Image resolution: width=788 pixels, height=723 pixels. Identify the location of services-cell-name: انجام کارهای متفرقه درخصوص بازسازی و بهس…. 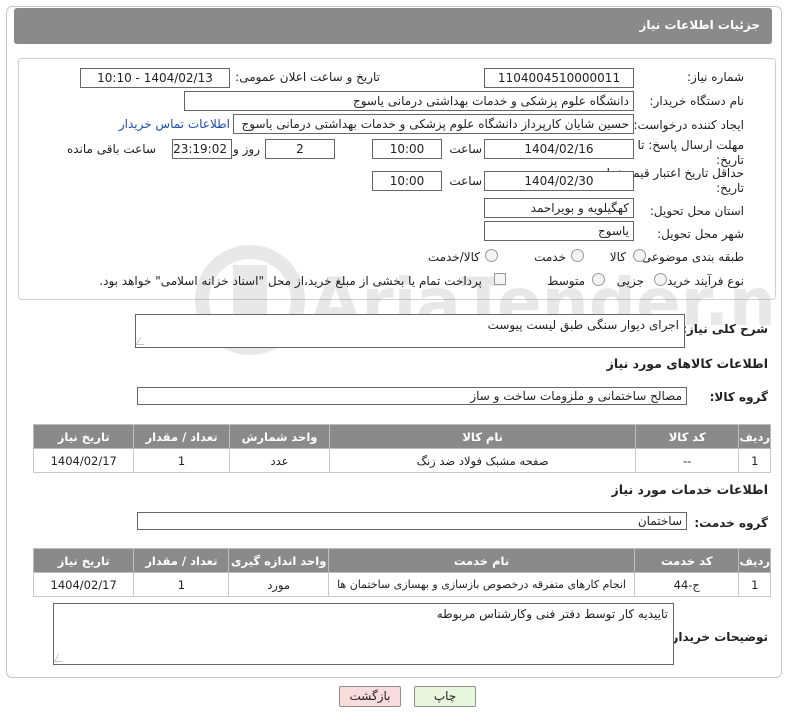
(482, 584).